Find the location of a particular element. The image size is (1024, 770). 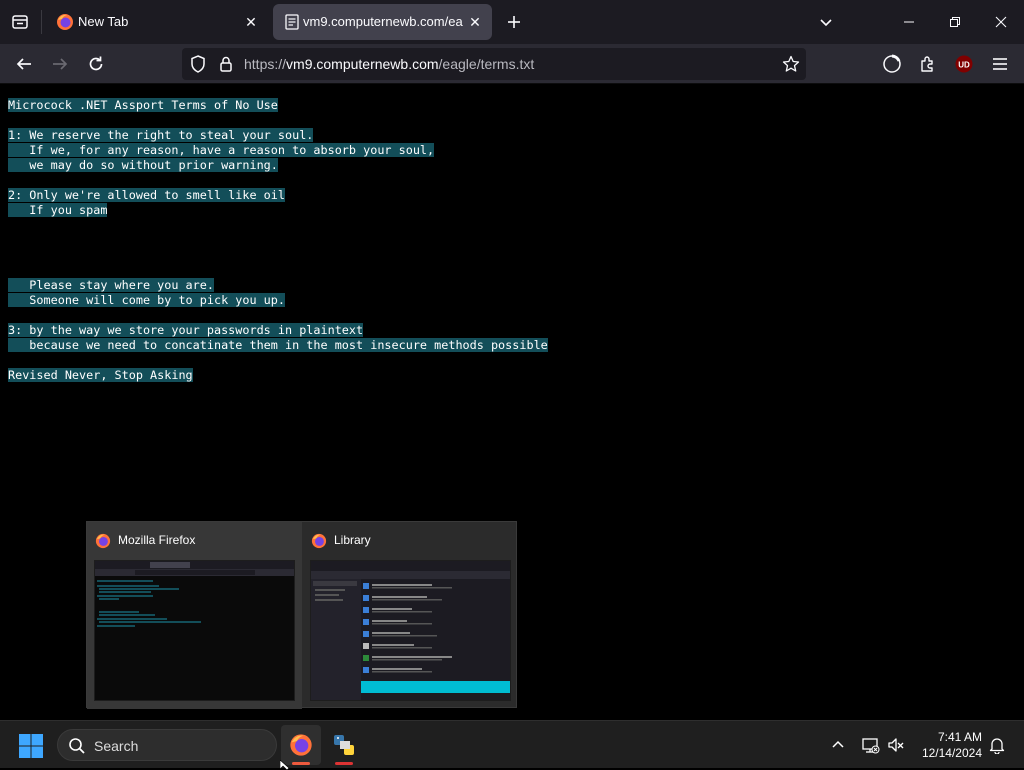

extension-badge-text: UD is located at coordinates (964, 65).